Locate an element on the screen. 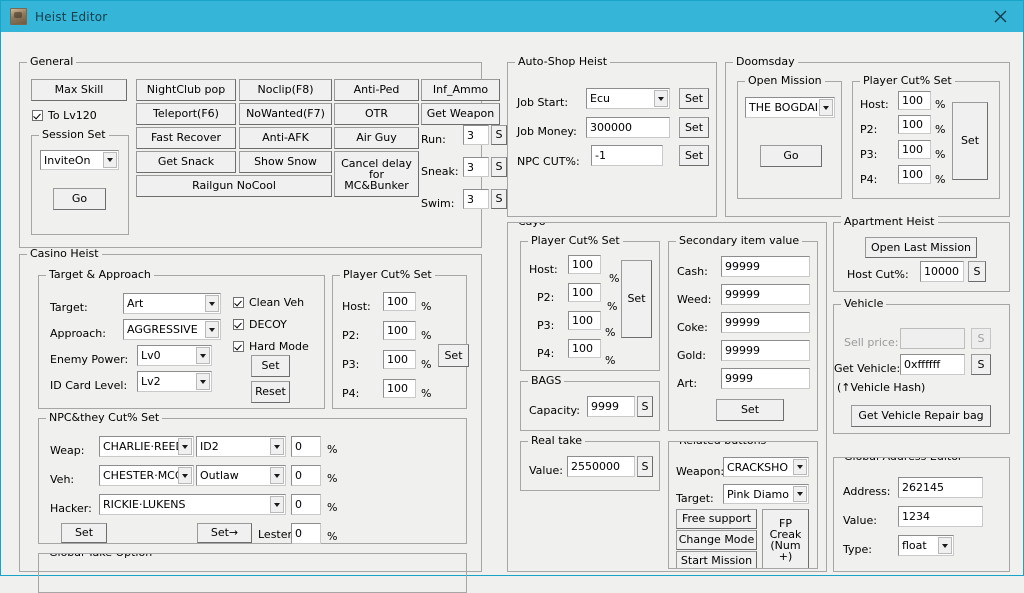  job-money-input: 300000 is located at coordinates (628, 127).